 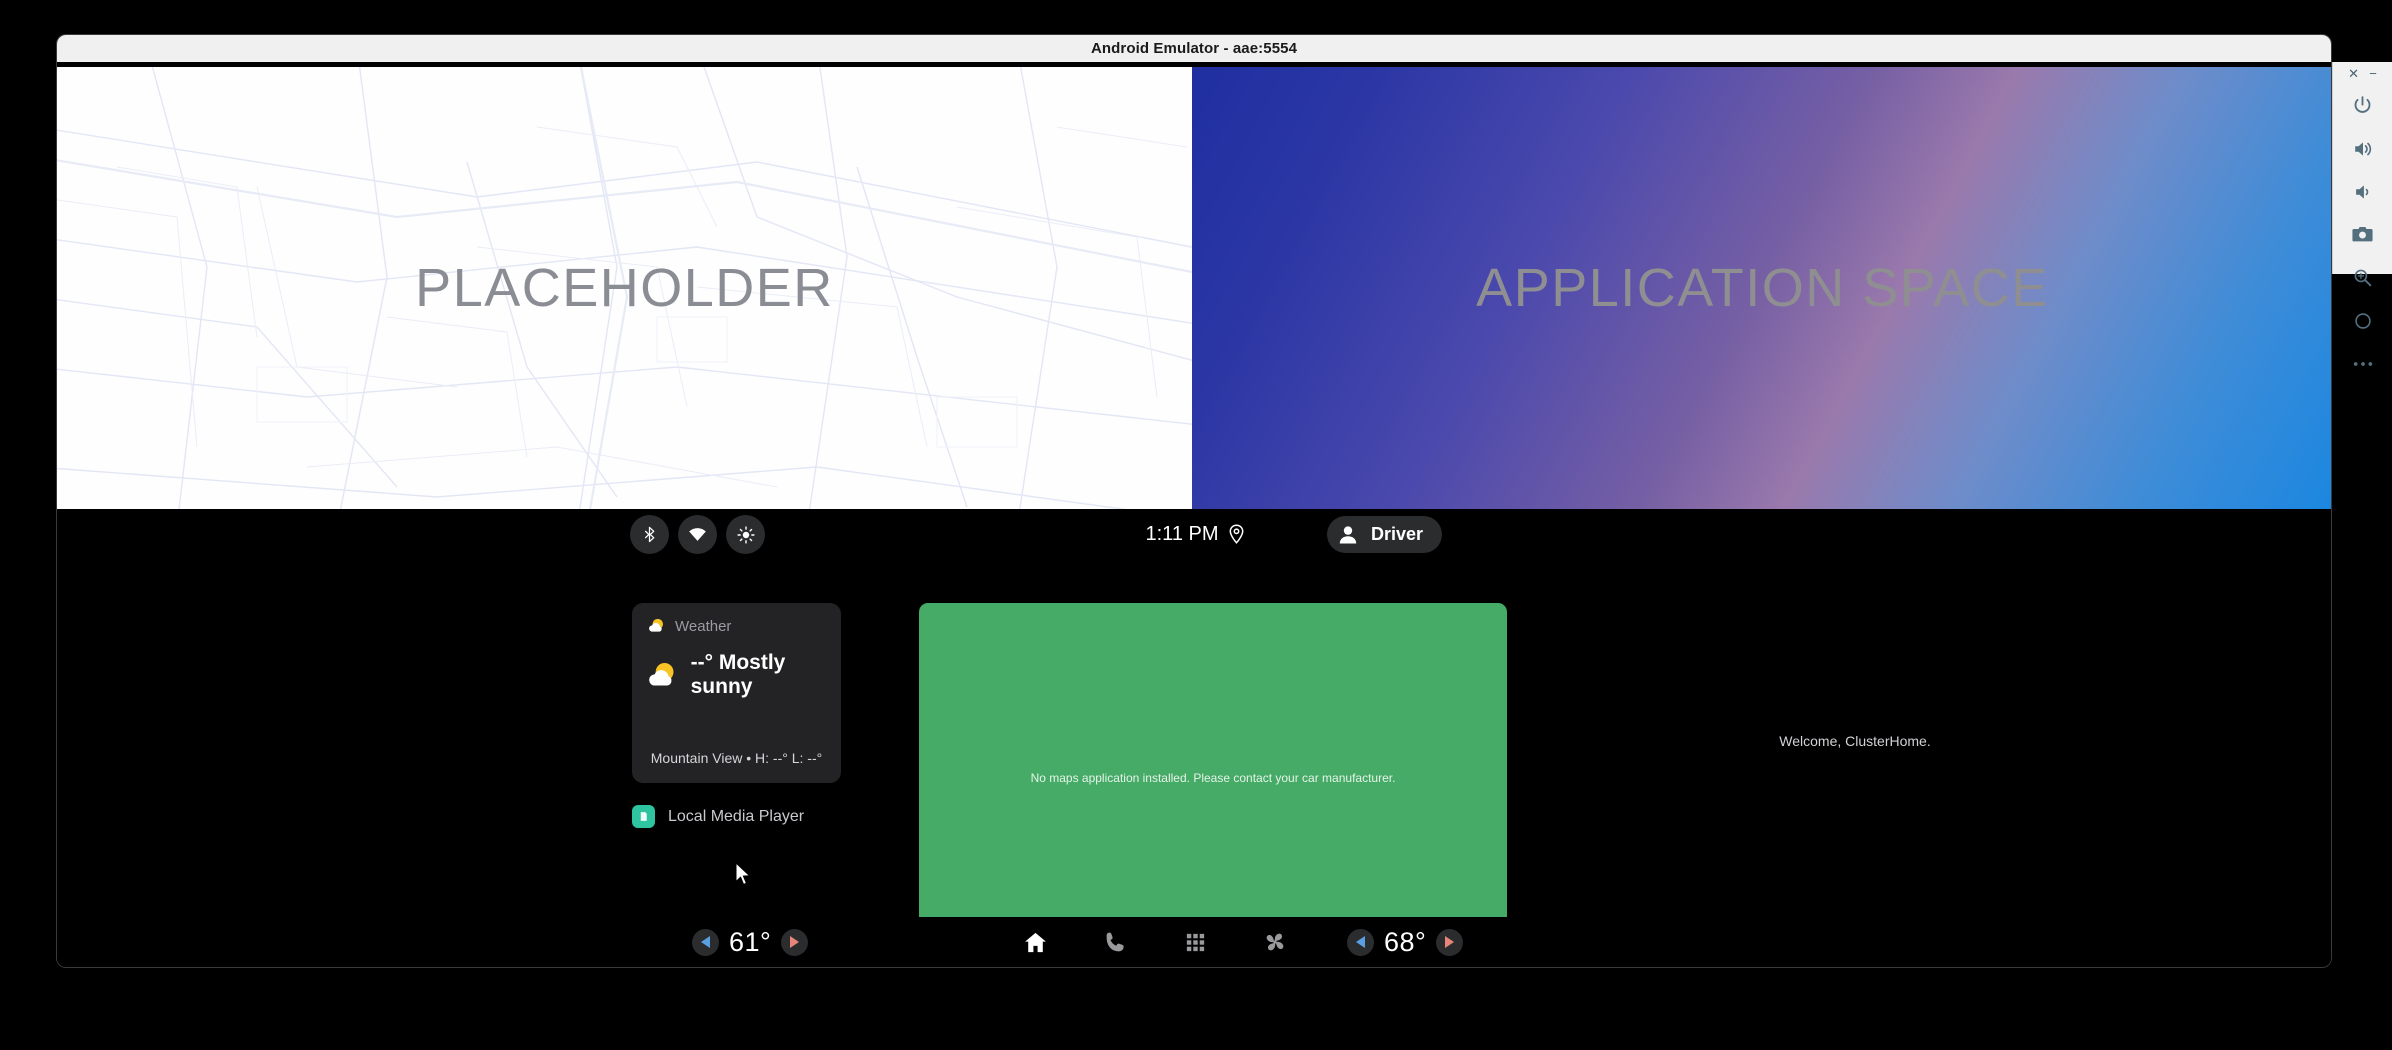 What do you see at coordinates (1855, 741) in the screenshot?
I see `cluster-welcome-text: Welcome, ClusterHome.` at bounding box center [1855, 741].